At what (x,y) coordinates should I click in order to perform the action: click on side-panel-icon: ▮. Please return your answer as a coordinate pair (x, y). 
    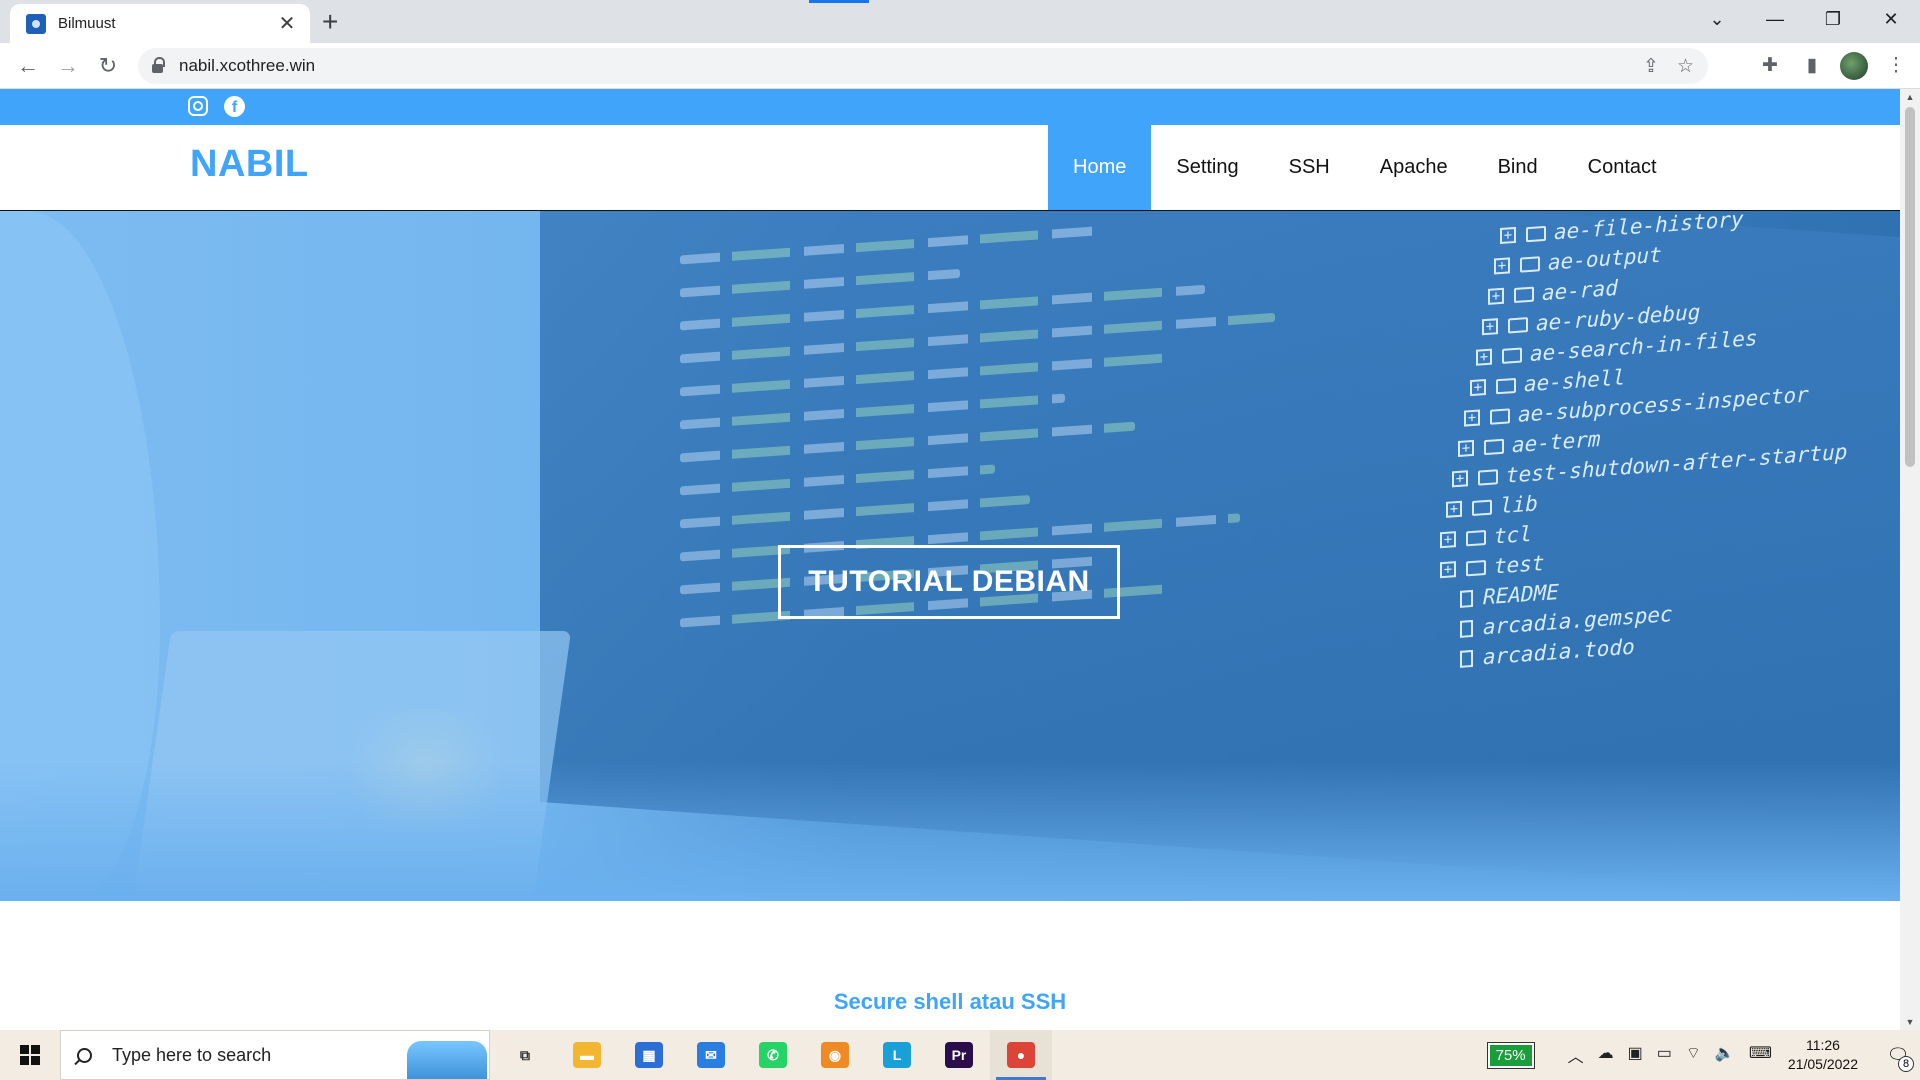
    Looking at the image, I should click on (1812, 66).